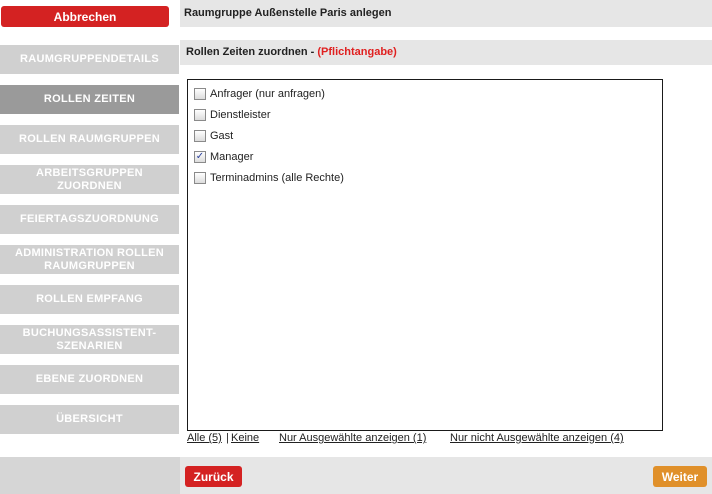 This screenshot has width=712, height=494. I want to click on show-unselected-link: Nur nicht Ausgewählte anzeigen (4), so click(537, 438).